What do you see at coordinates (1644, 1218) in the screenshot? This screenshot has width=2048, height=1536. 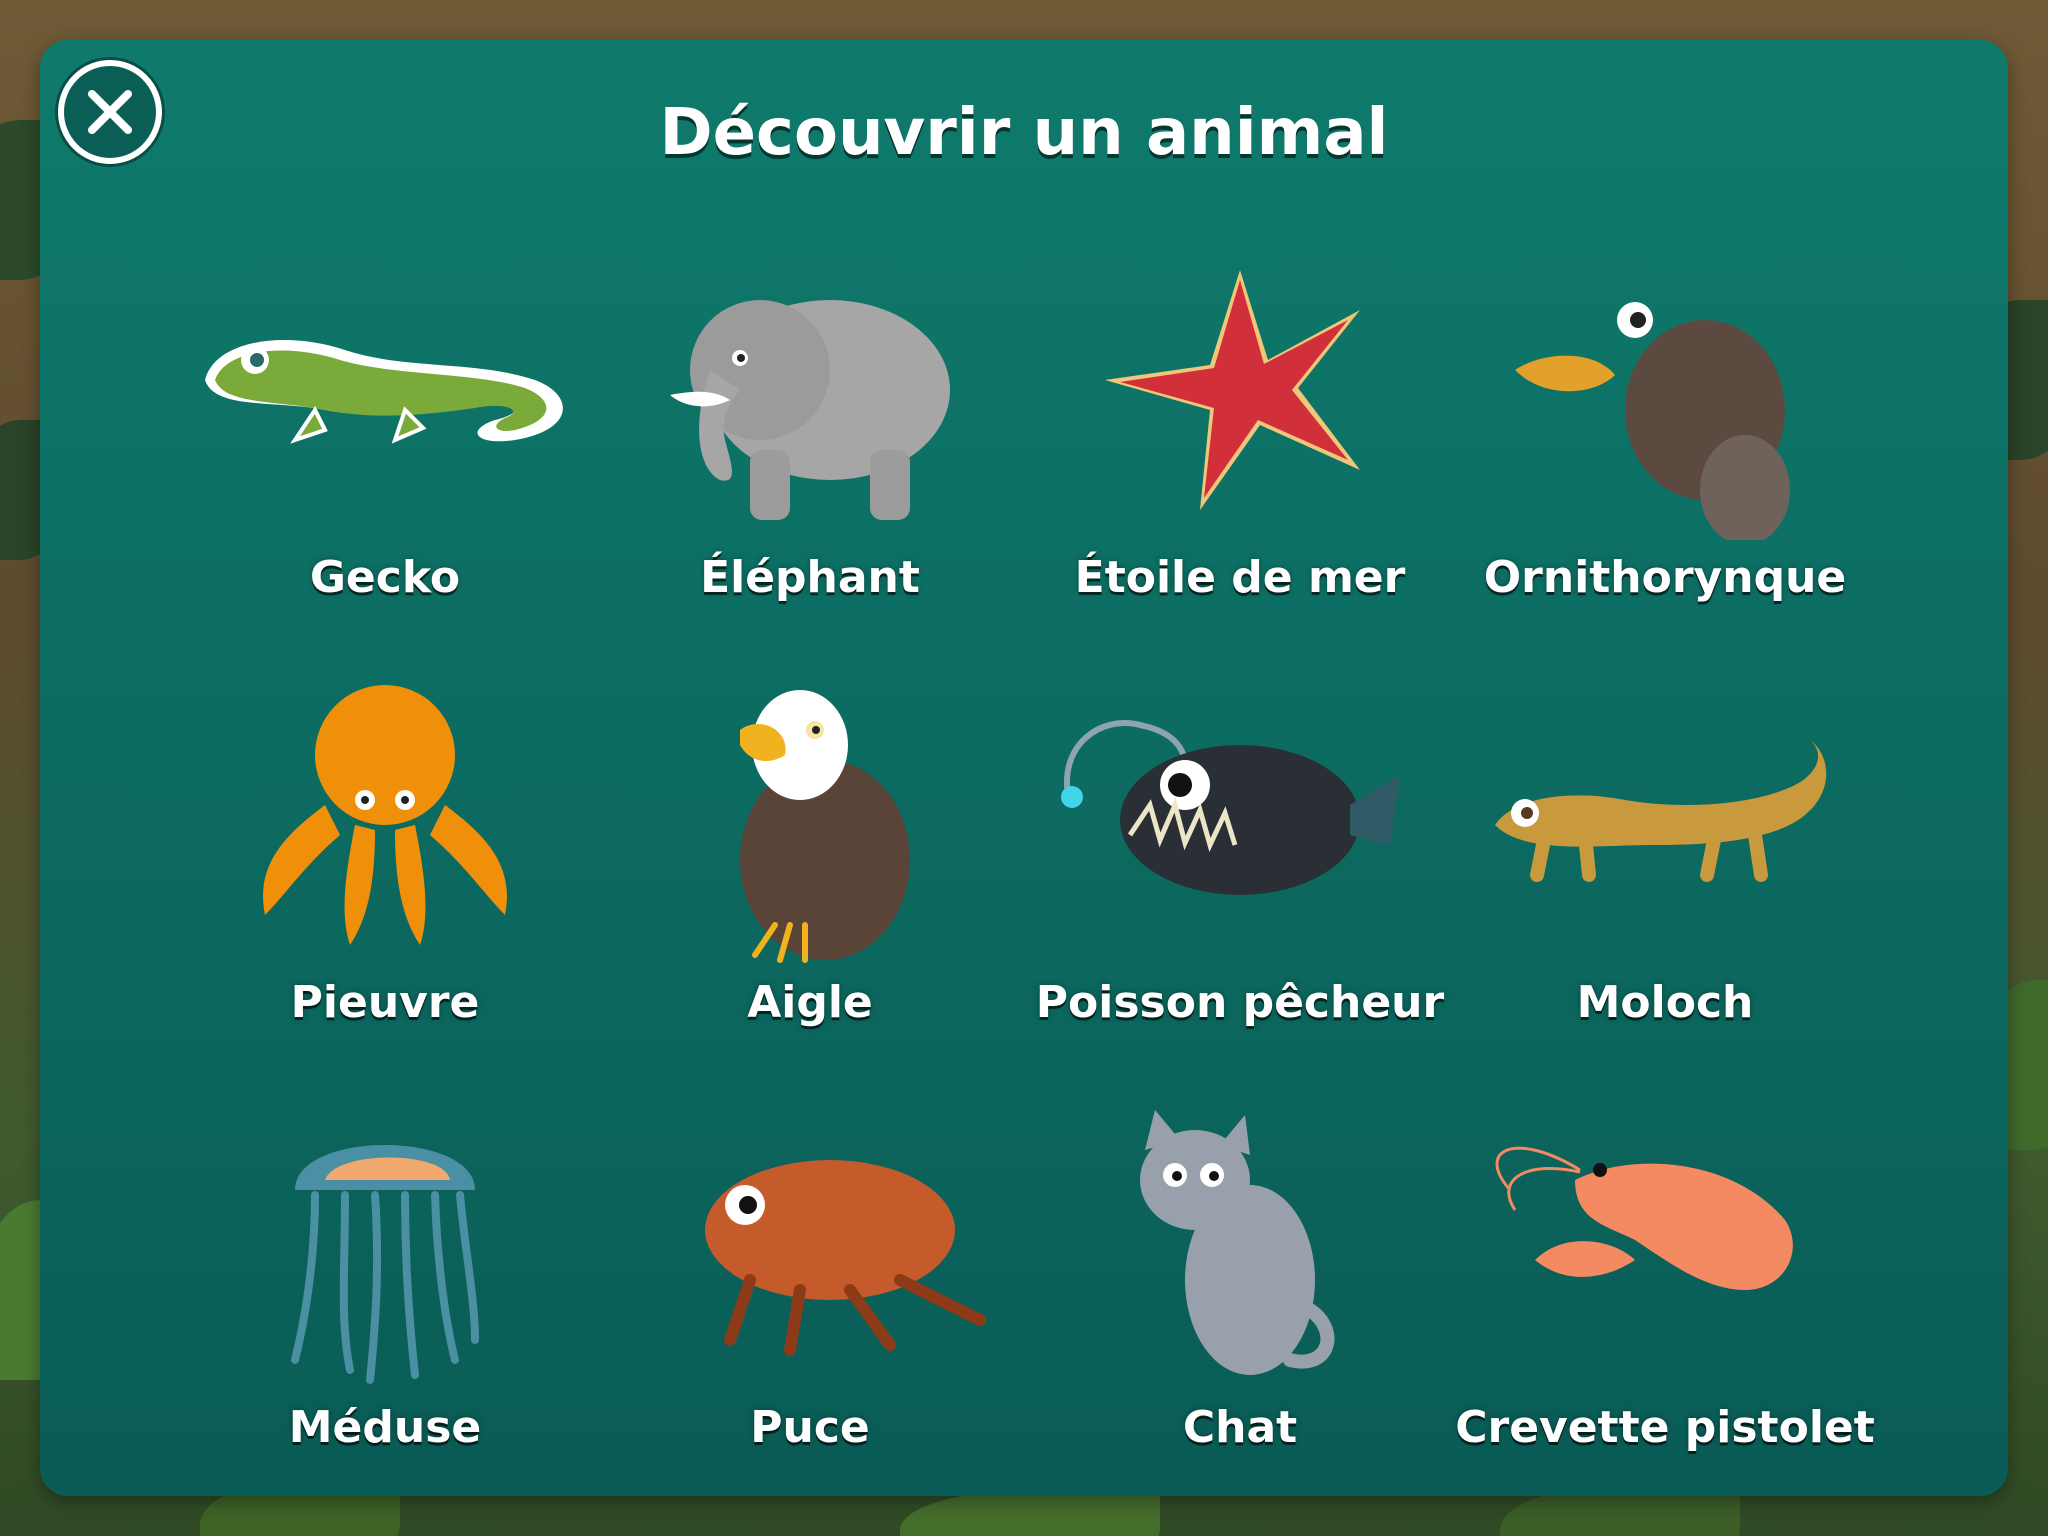 I see `pistol-shrimp-illustration` at bounding box center [1644, 1218].